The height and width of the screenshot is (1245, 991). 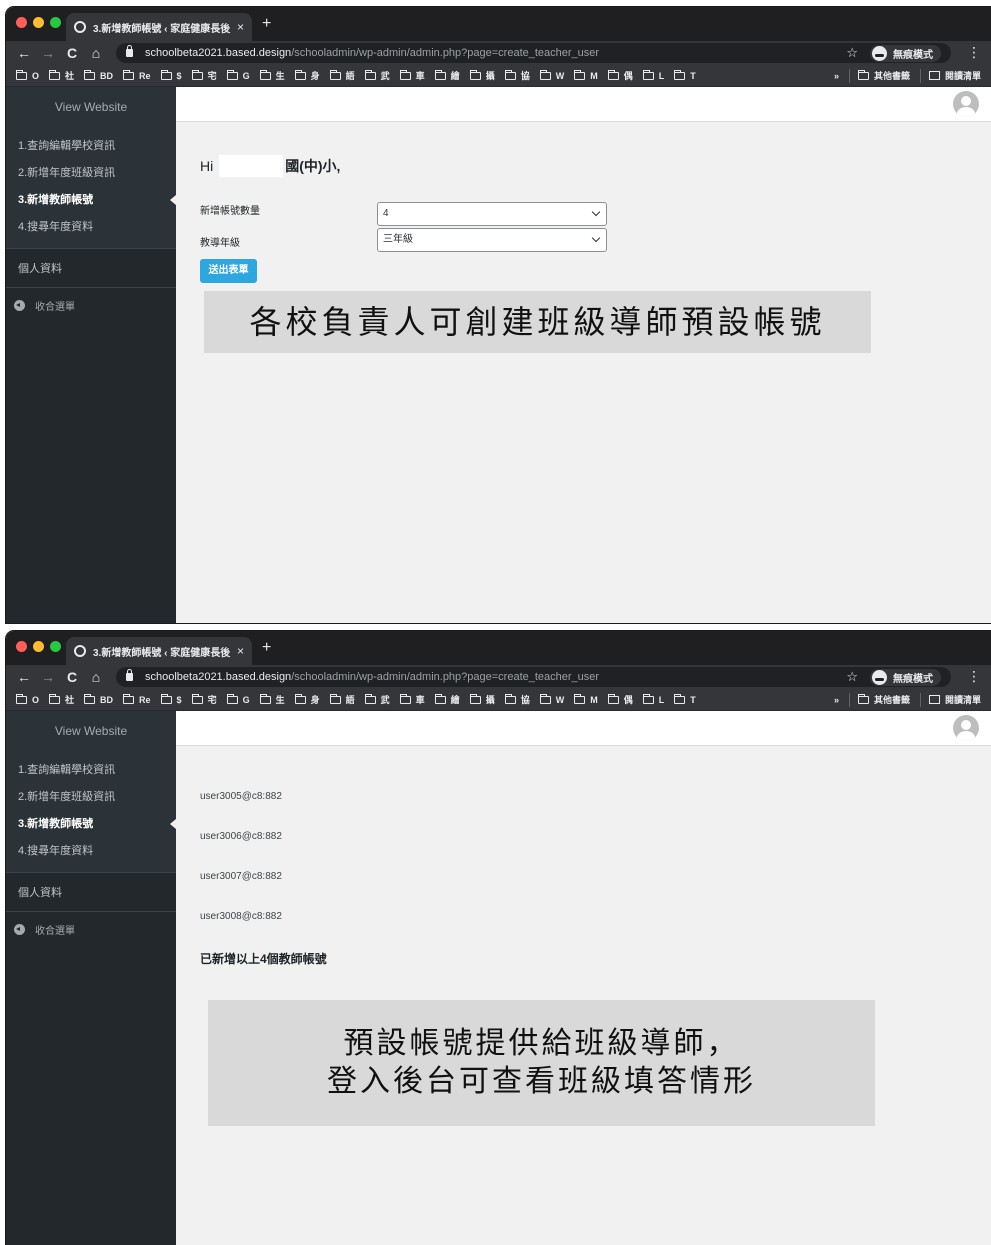 I want to click on account-count-select: 4, so click(x=492, y=214).